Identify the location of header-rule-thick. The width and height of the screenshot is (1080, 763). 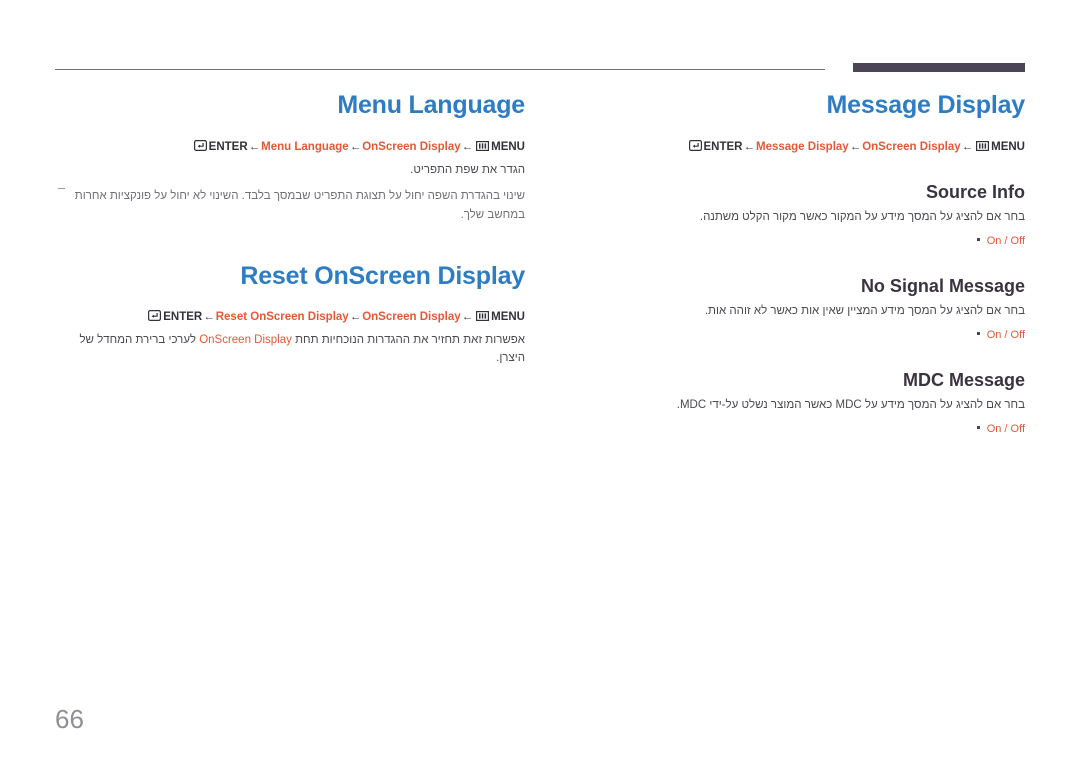
(939, 67).